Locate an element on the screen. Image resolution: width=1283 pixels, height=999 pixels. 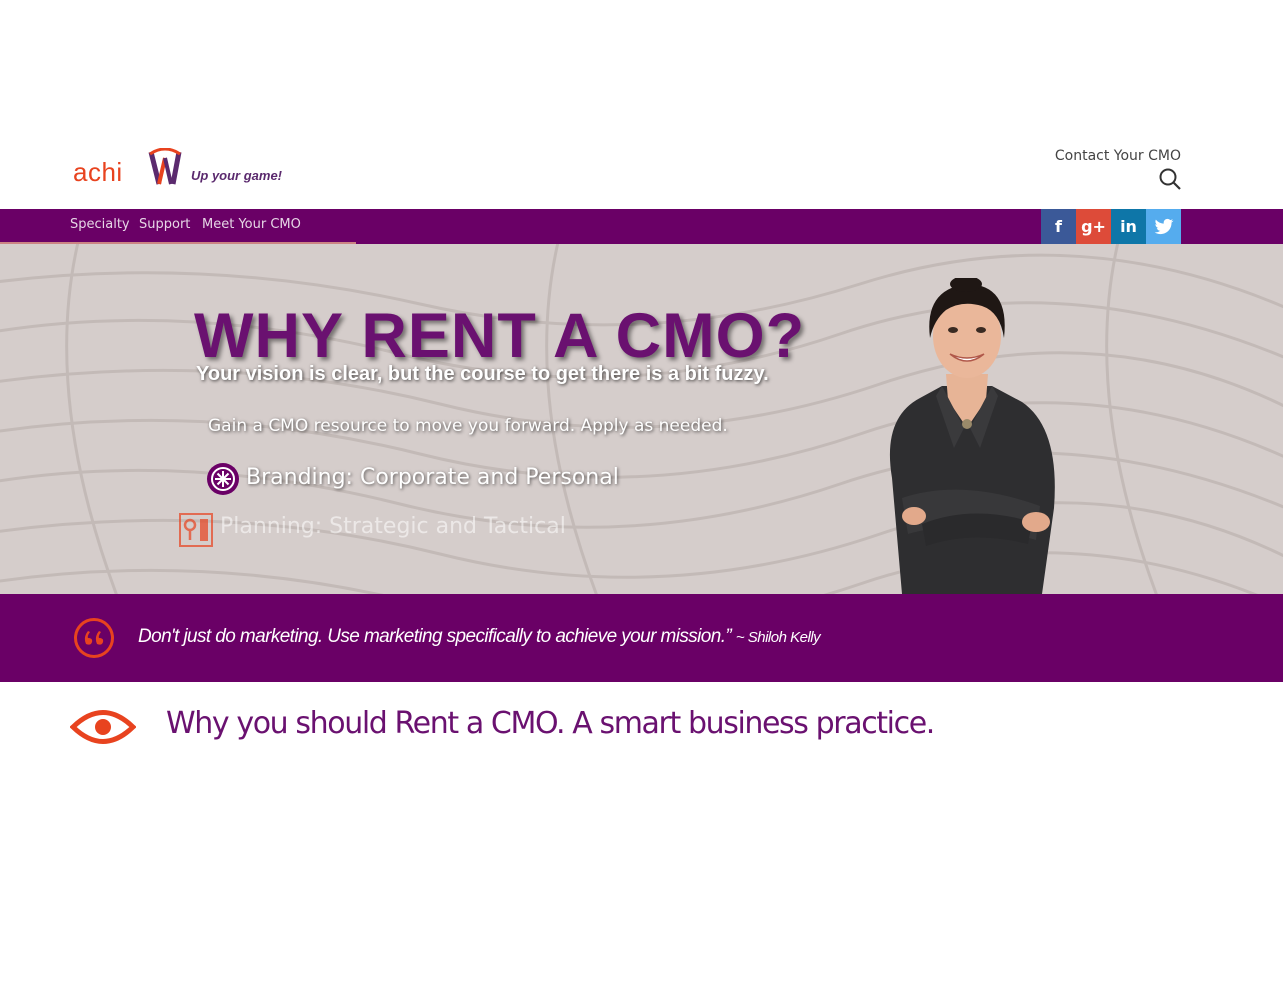
logo-wordmark: achi is located at coordinates (98, 172).